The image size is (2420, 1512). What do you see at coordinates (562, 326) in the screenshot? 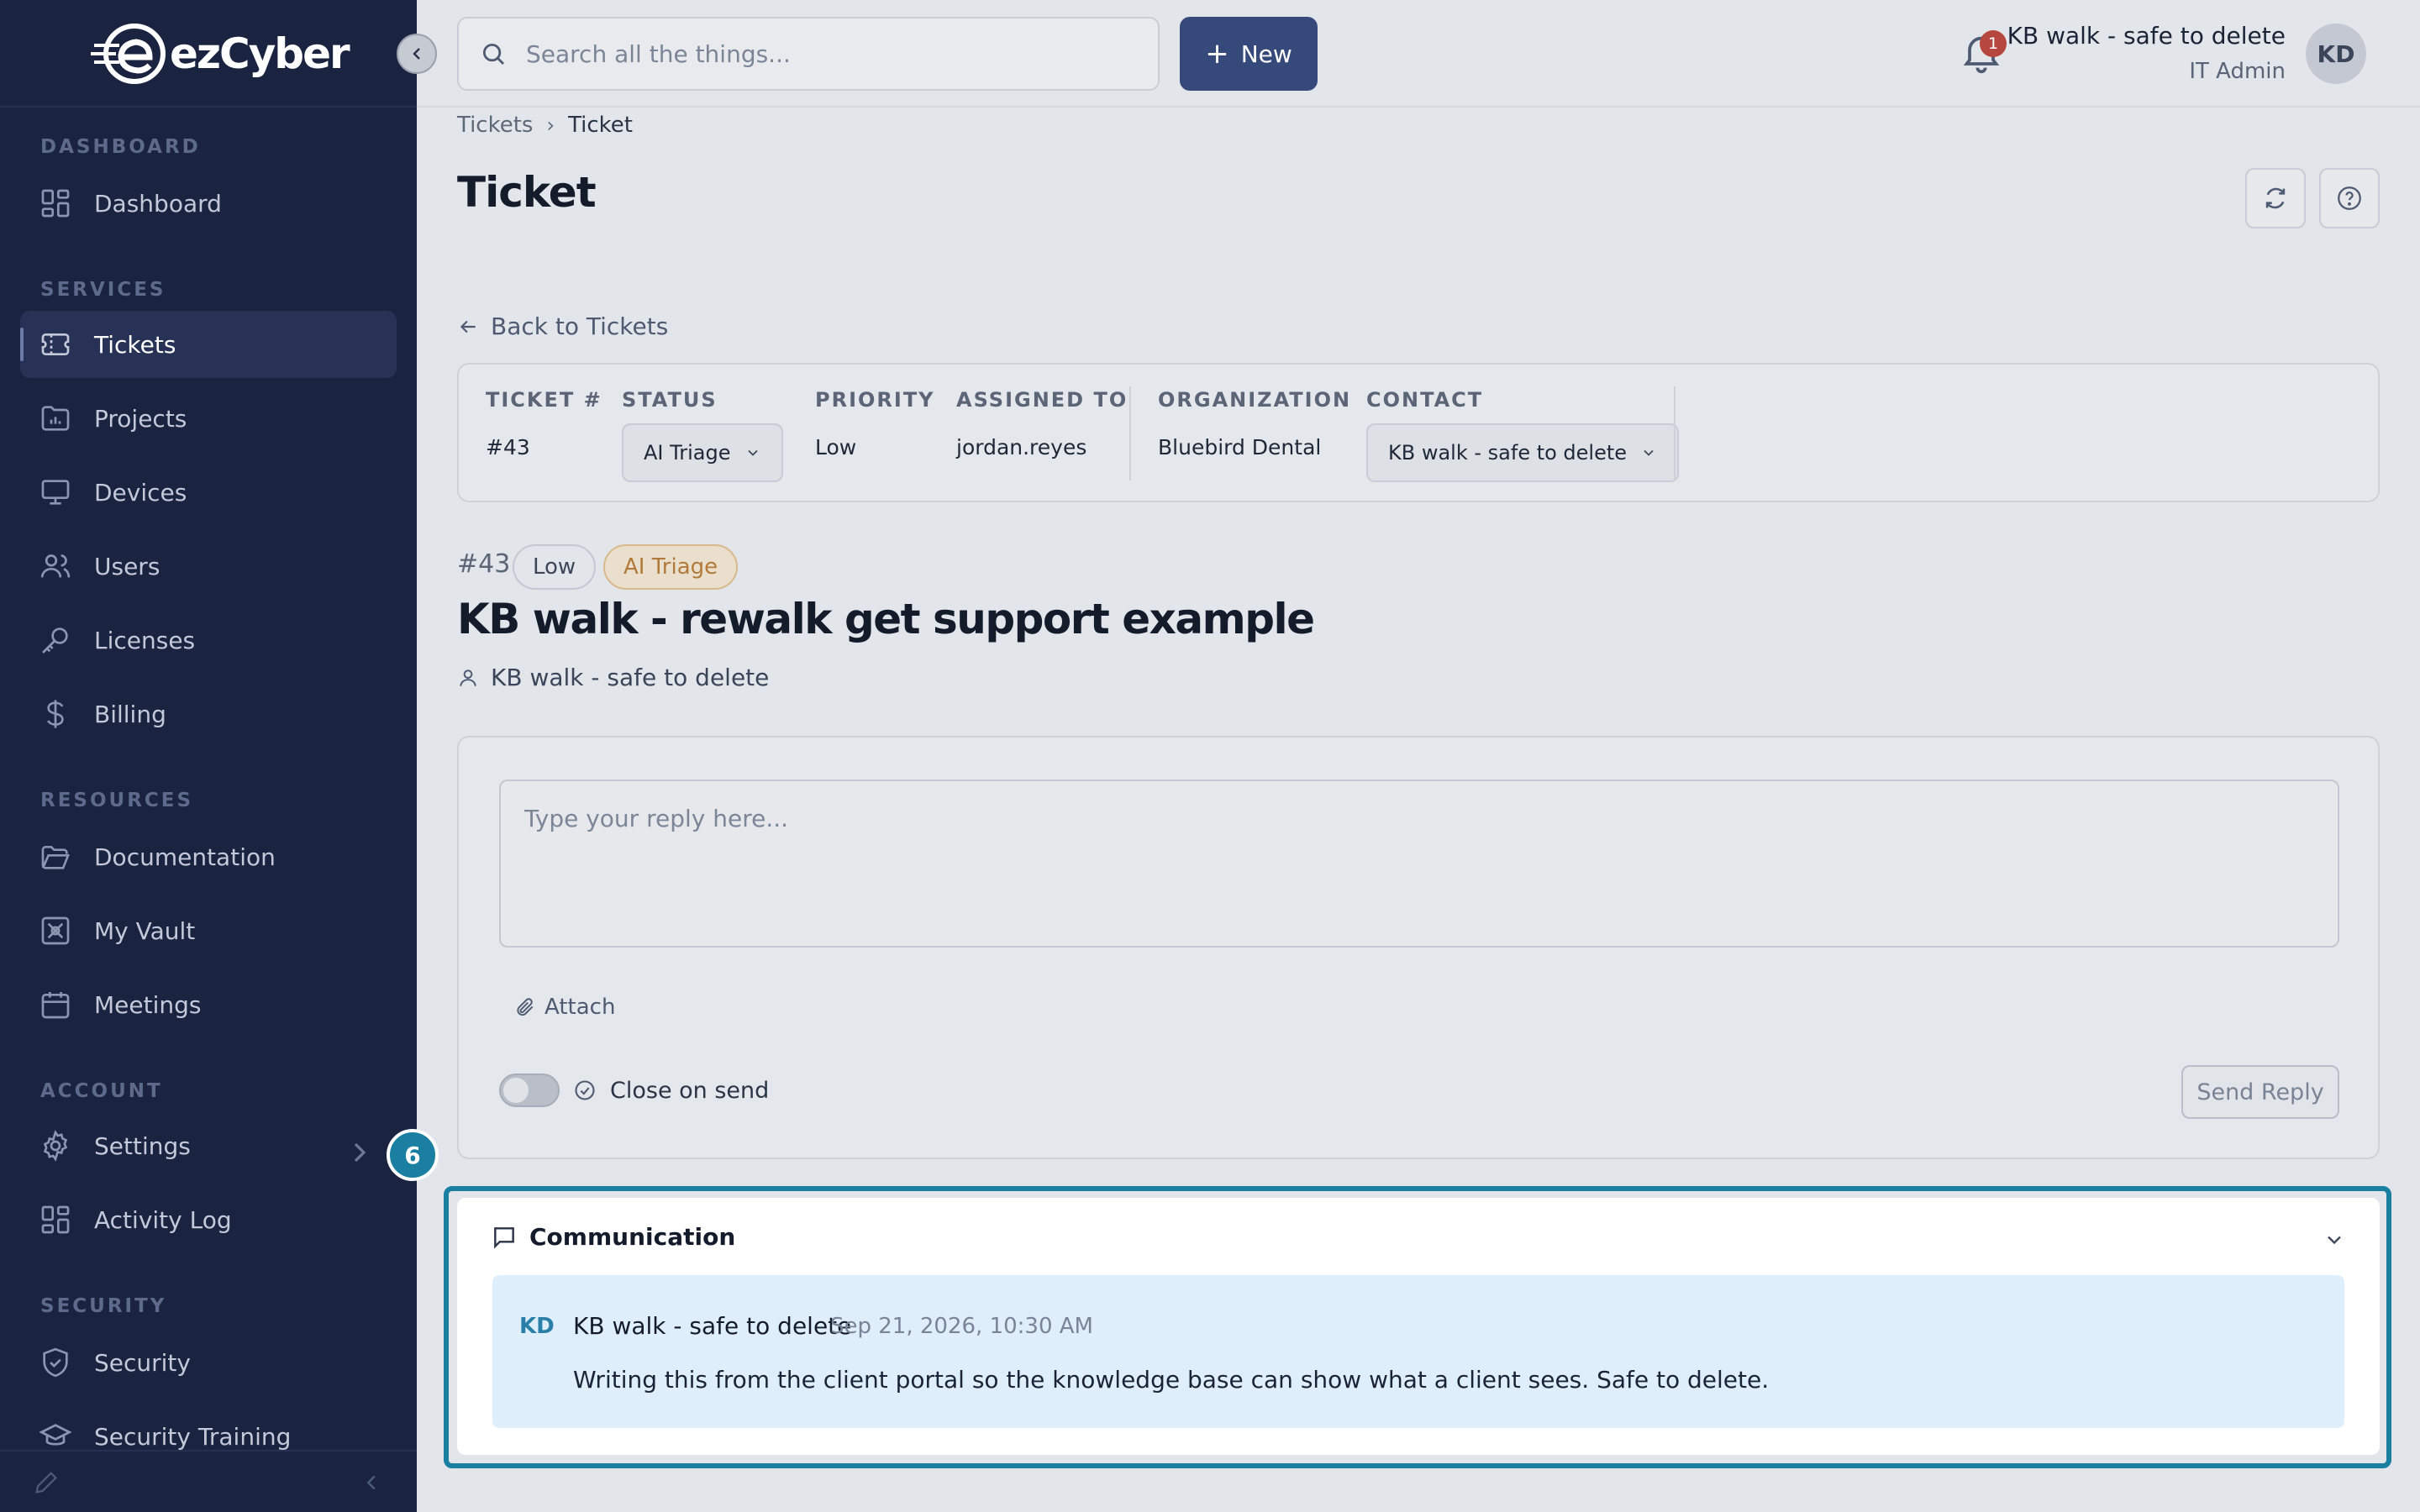
I see `back-to-tickets-link: Back to Tickets` at bounding box center [562, 326].